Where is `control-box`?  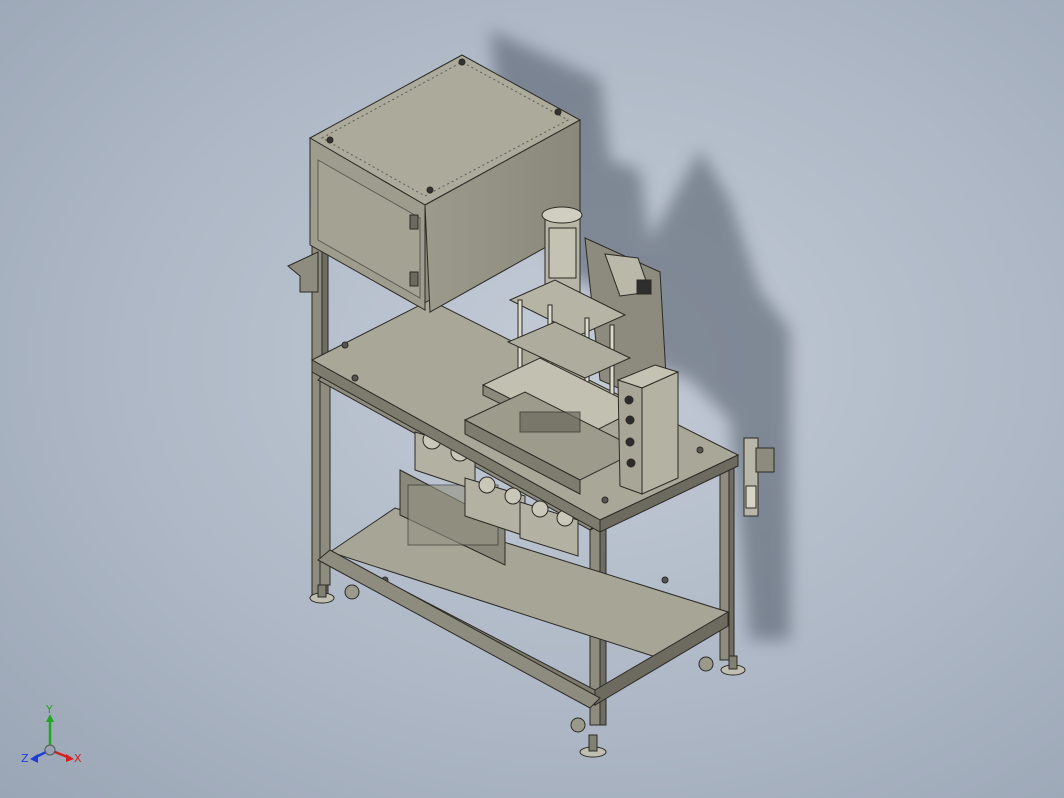
control-box is located at coordinates (648, 429).